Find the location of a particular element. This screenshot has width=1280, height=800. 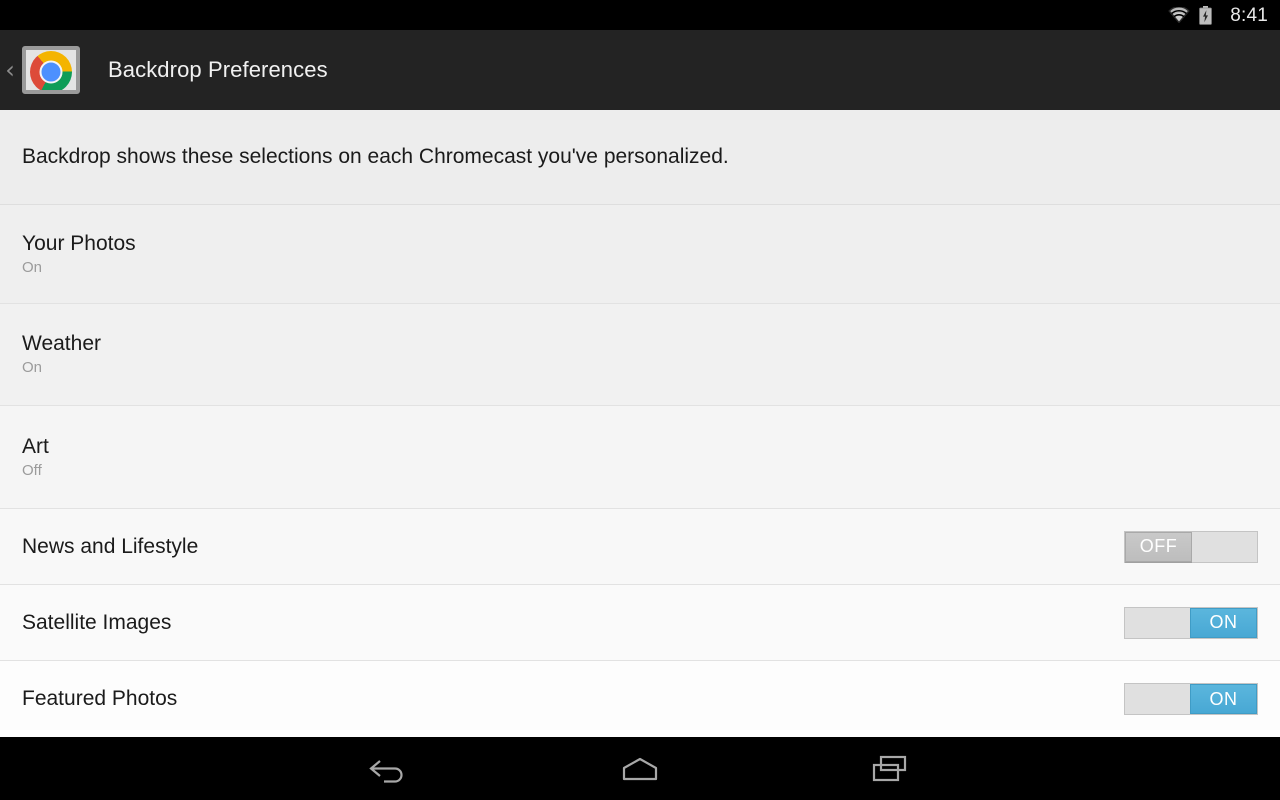

list-item-art: Art Off is located at coordinates (640, 457).